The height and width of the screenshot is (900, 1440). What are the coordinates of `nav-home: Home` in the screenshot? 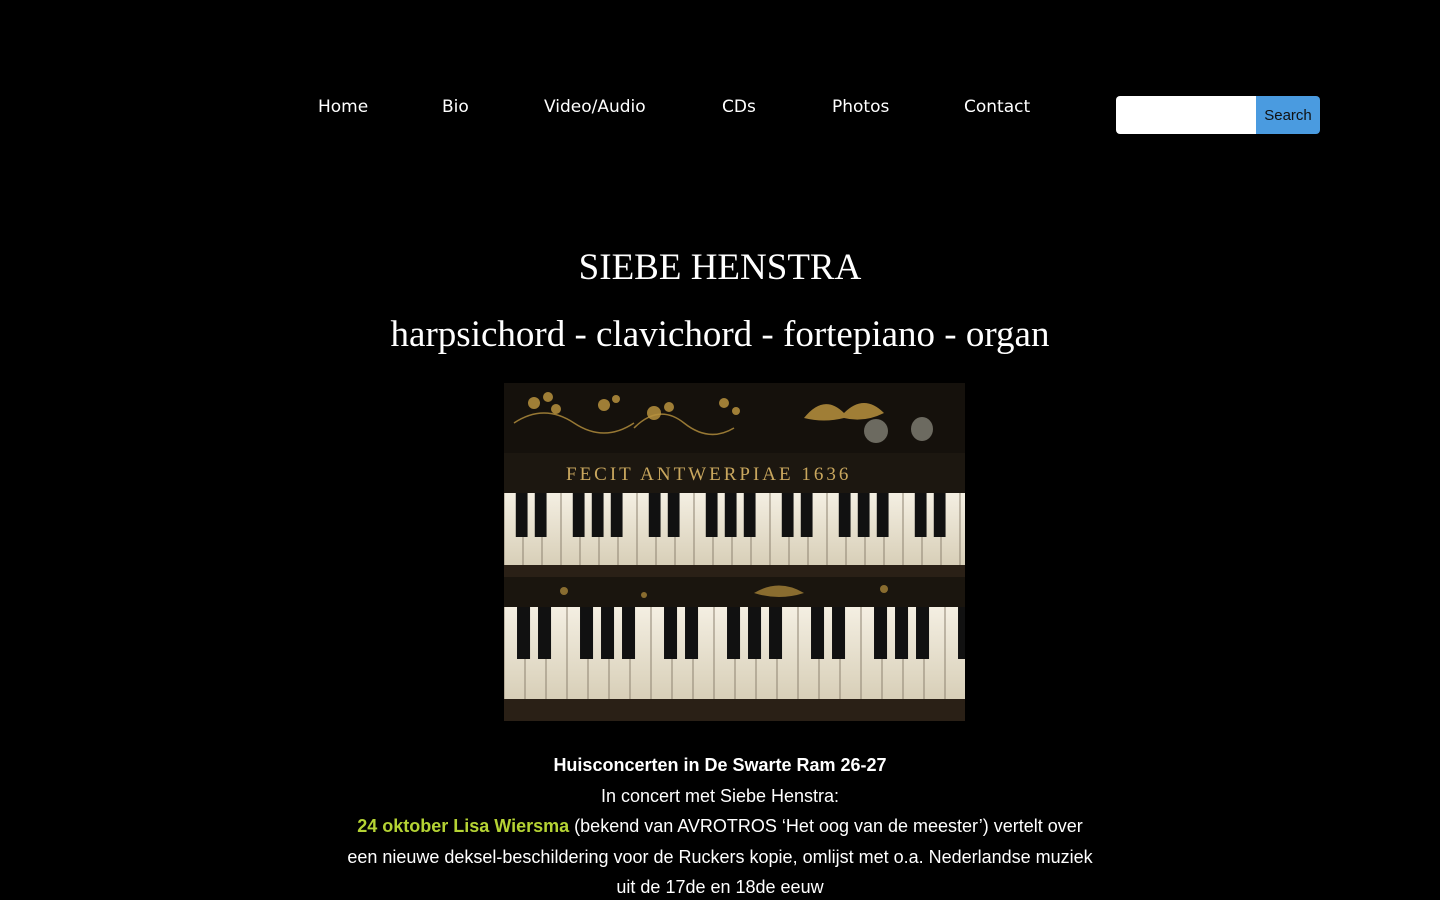 It's located at (343, 107).